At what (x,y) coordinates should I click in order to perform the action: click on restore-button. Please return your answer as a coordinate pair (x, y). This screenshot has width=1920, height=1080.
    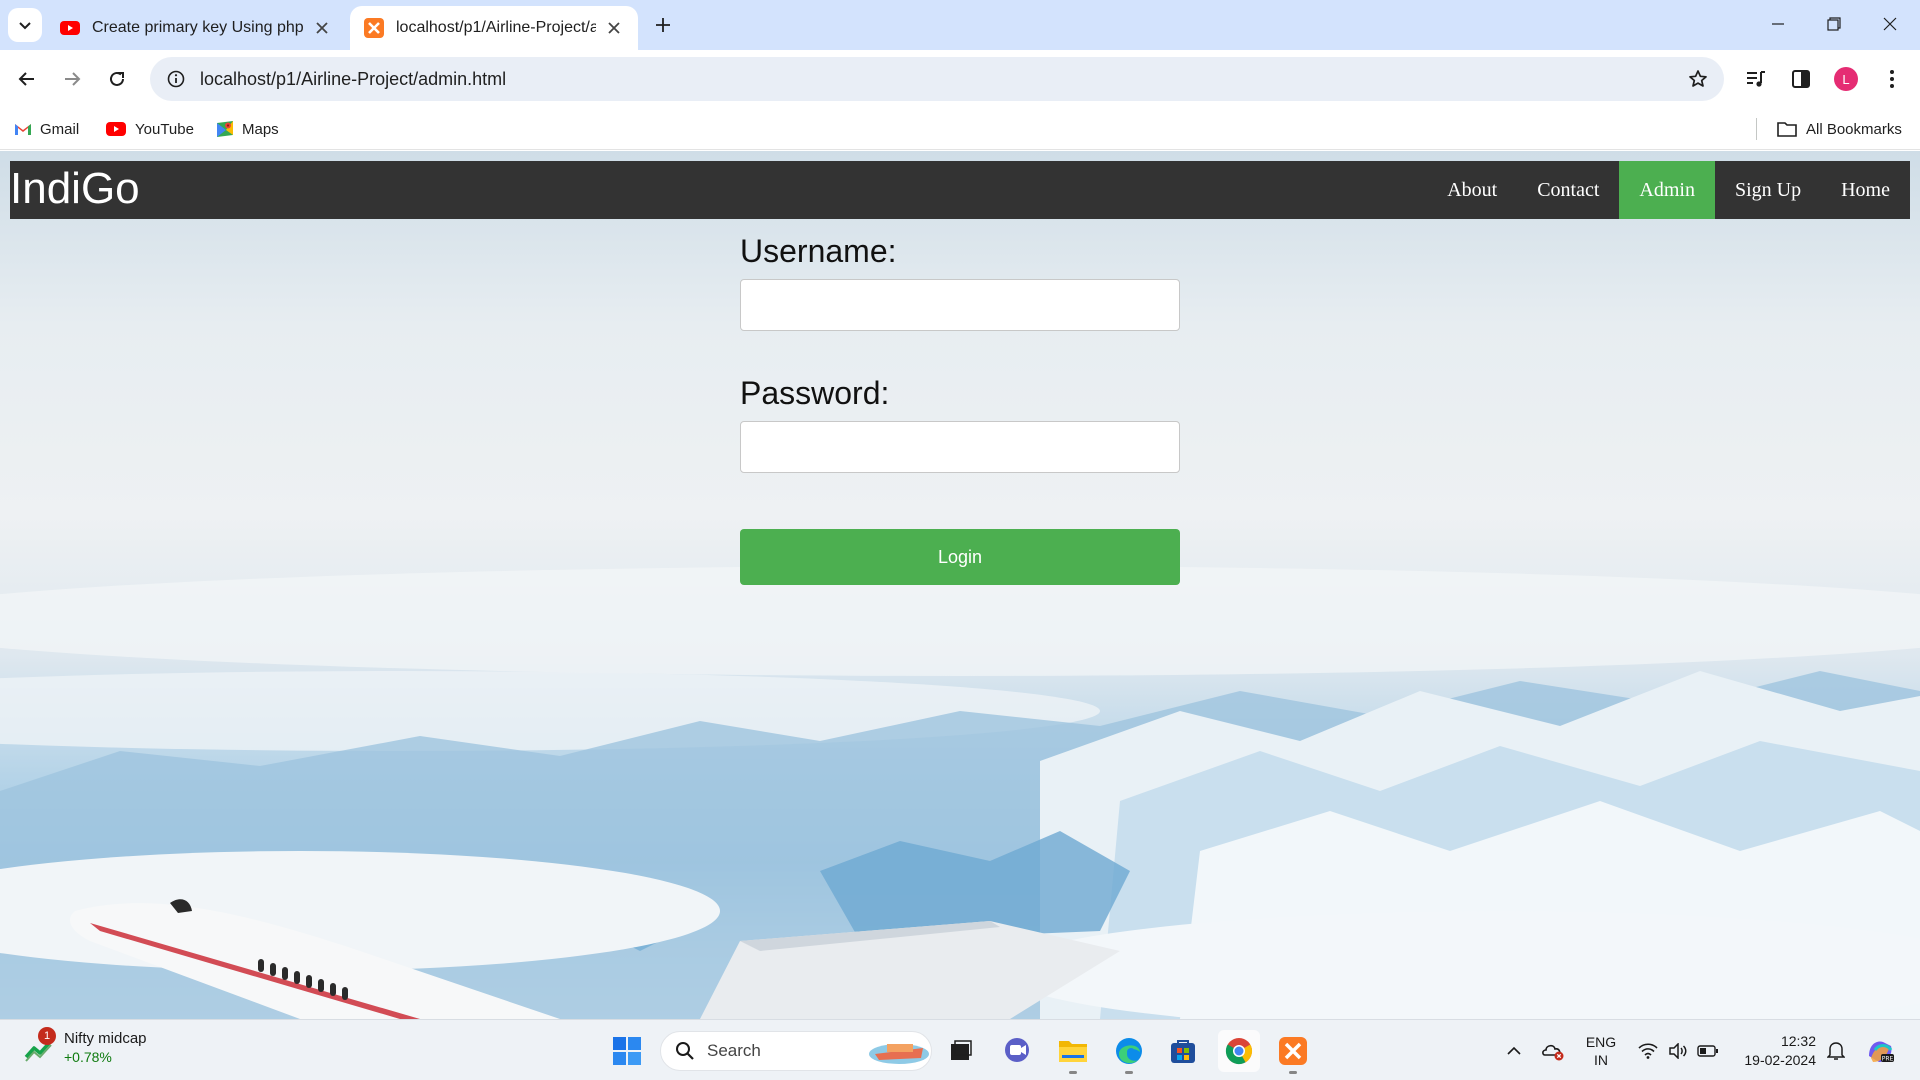
    Looking at the image, I should click on (1834, 24).